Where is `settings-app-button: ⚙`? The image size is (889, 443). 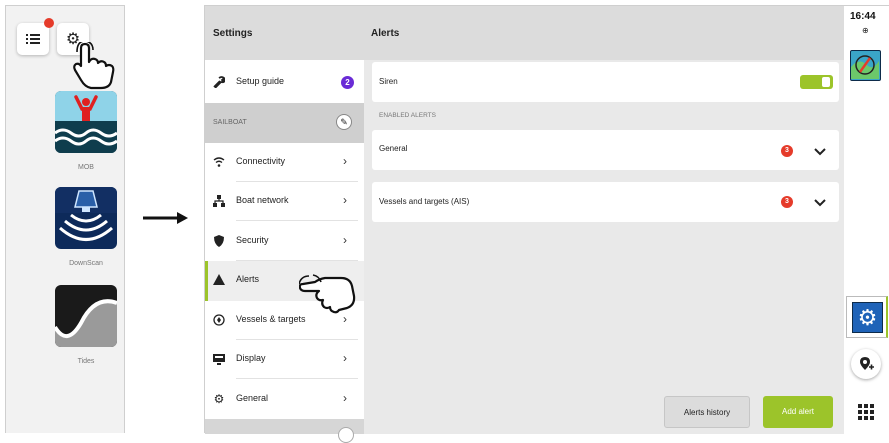
settings-app-button: ⚙ is located at coordinates (867, 317).